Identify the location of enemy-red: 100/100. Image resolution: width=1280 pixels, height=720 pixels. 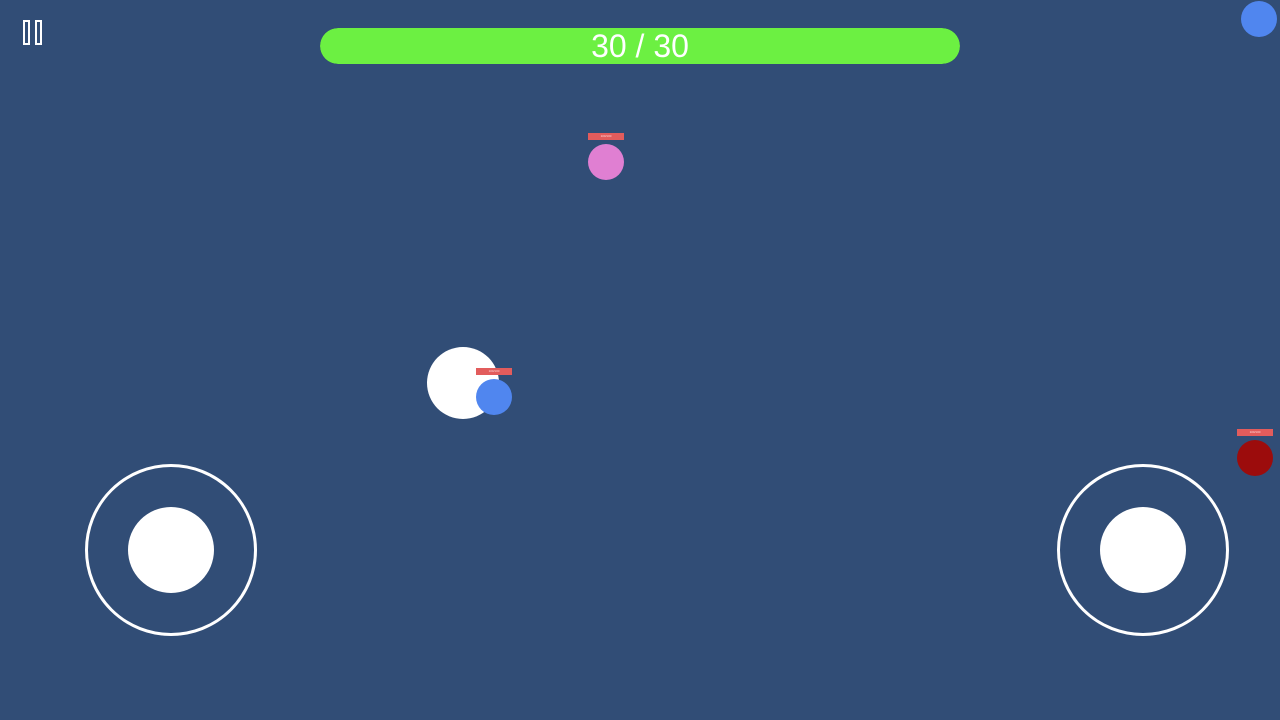
(1255, 452).